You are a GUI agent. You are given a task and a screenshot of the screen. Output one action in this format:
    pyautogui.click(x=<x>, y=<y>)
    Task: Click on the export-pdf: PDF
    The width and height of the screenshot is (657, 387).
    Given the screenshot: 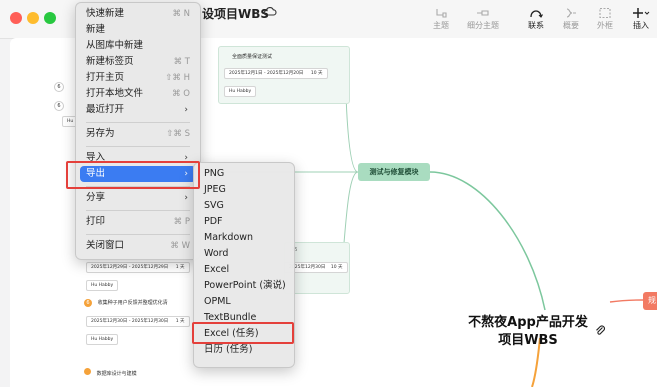 What is the action you would take?
    pyautogui.click(x=244, y=222)
    